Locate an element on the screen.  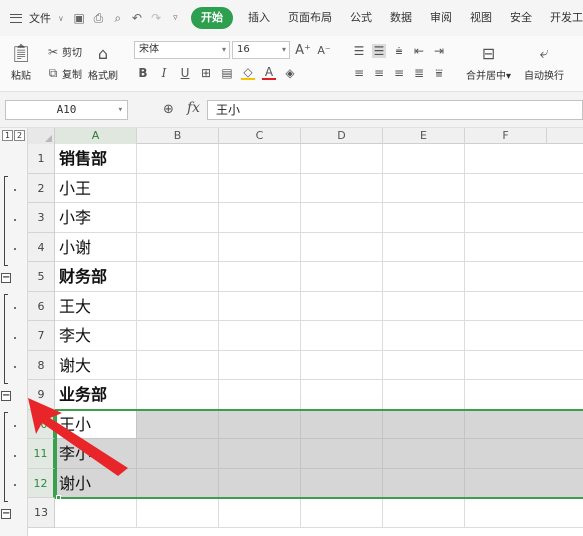
decrease-font-icon: A⁻ is located at coordinates (324, 50).